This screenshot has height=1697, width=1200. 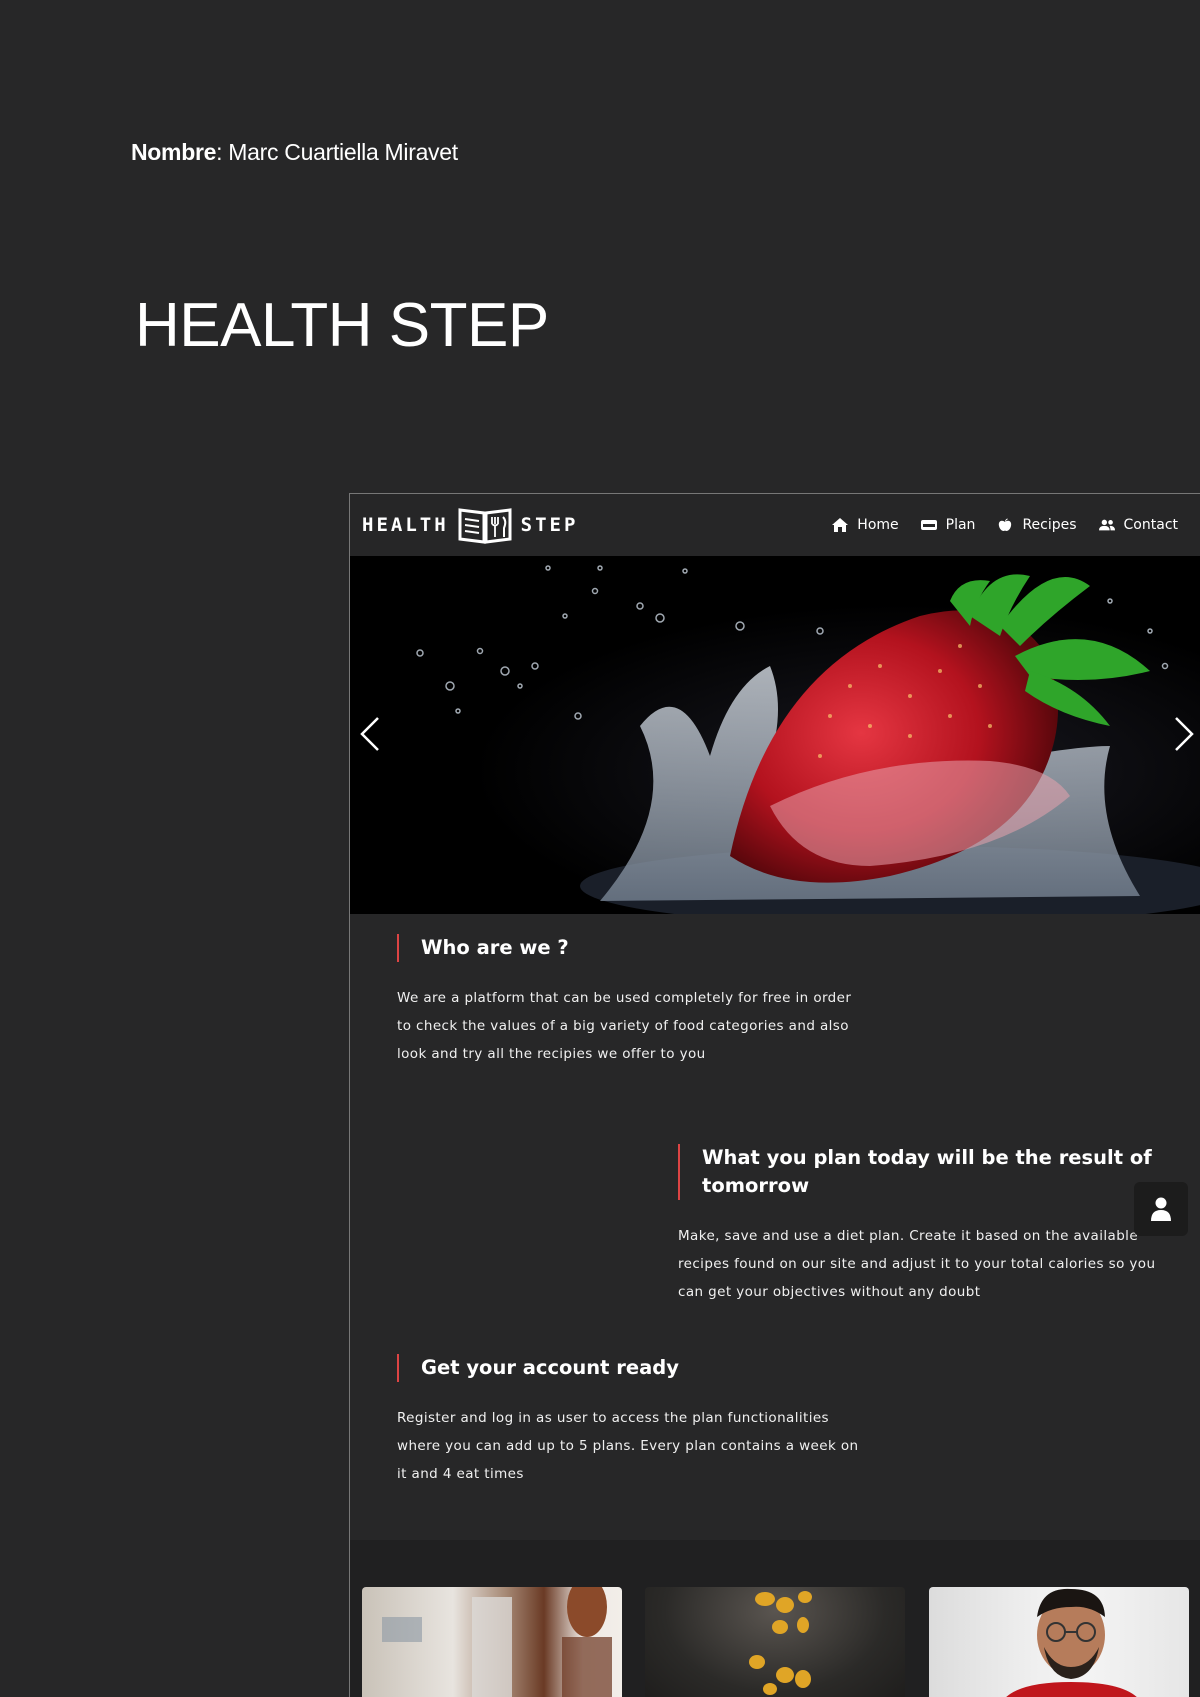 I want to click on nav-contact: Contact, so click(x=1138, y=525).